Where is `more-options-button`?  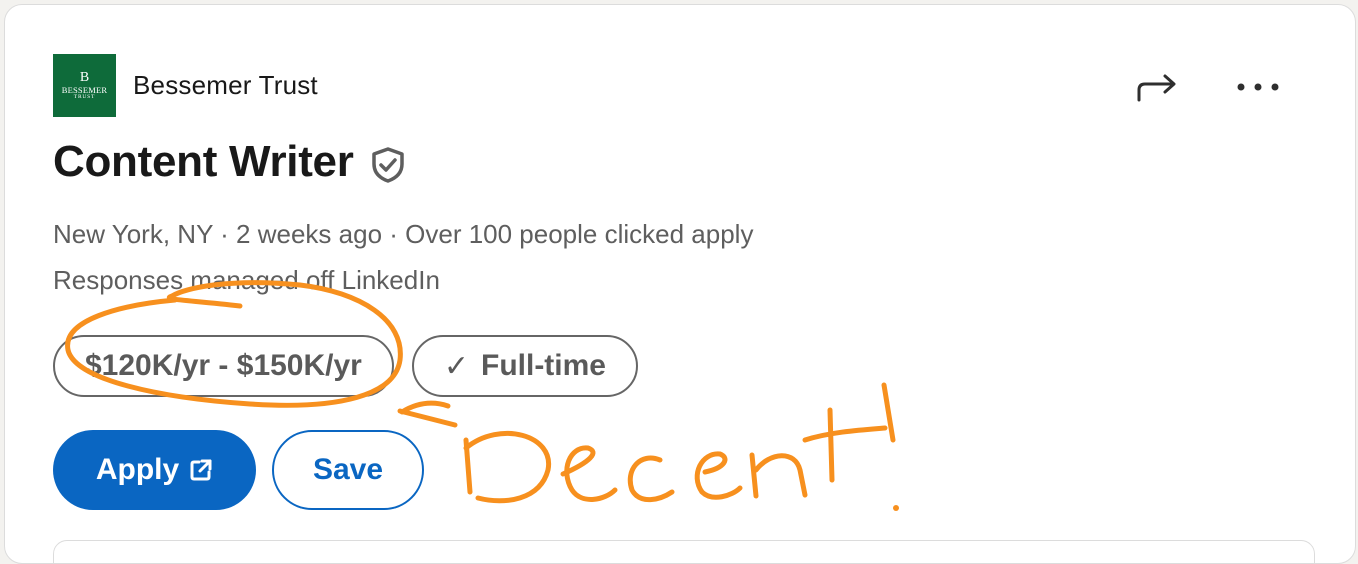
more-options-button is located at coordinates (1258, 87).